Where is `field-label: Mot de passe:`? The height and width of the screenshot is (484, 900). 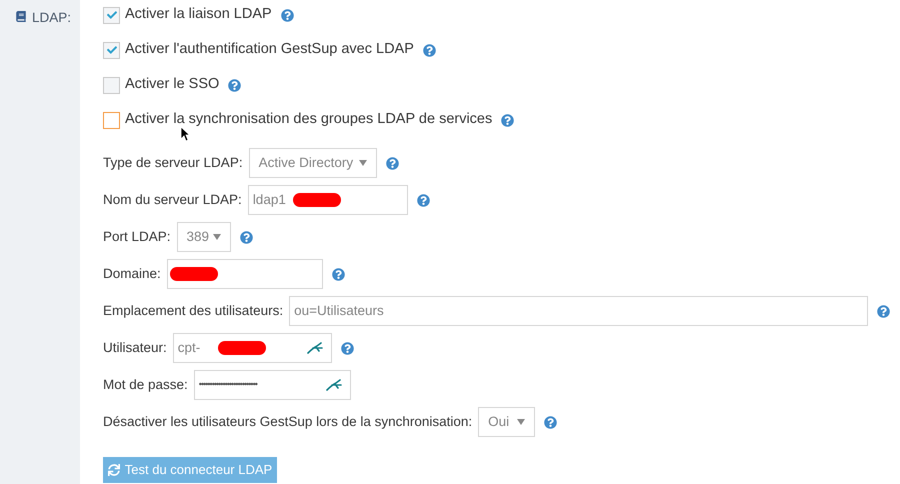
field-label: Mot de passe: is located at coordinates (145, 385).